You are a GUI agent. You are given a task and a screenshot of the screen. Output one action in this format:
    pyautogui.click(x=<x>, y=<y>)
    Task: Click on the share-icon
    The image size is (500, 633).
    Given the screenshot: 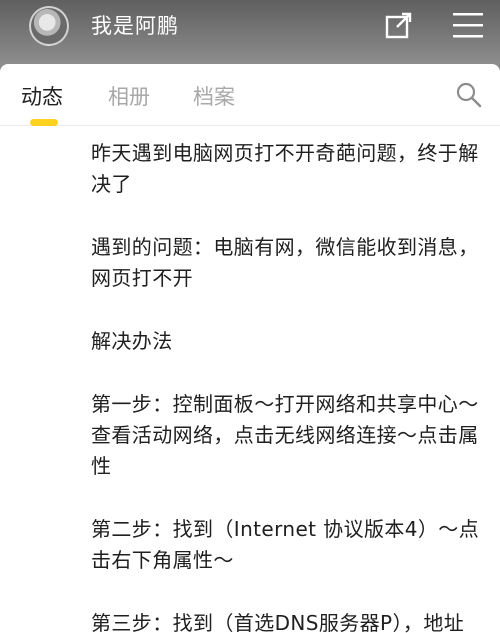 What is the action you would take?
    pyautogui.click(x=399, y=25)
    